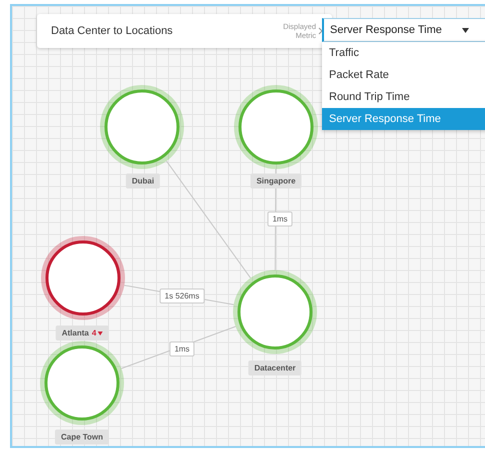 This screenshot has width=485, height=451. What do you see at coordinates (143, 181) in the screenshot?
I see `node-label: Dubai` at bounding box center [143, 181].